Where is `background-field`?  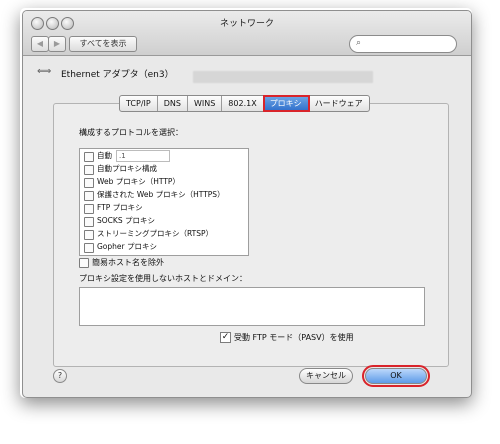 background-field is located at coordinates (283, 77).